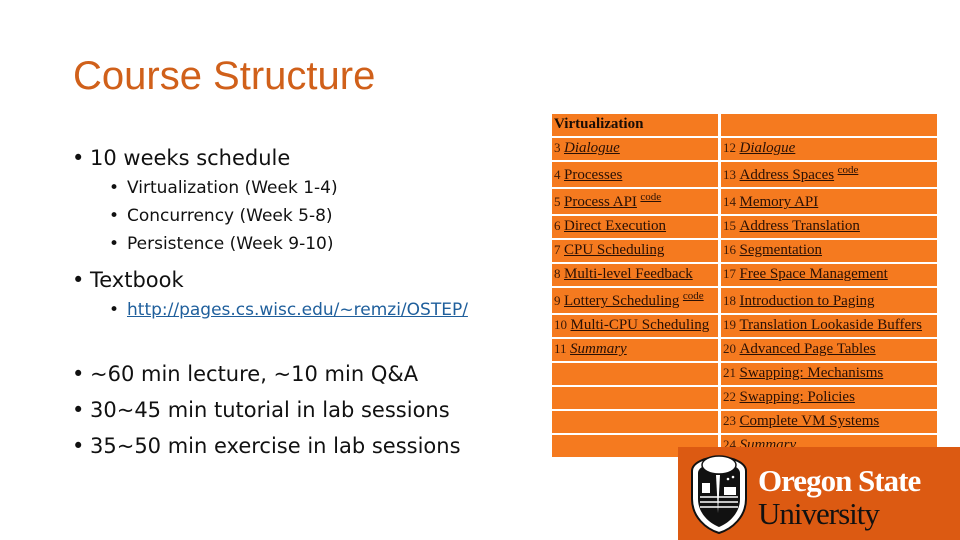  I want to click on logo-line2: University, so click(819, 513).